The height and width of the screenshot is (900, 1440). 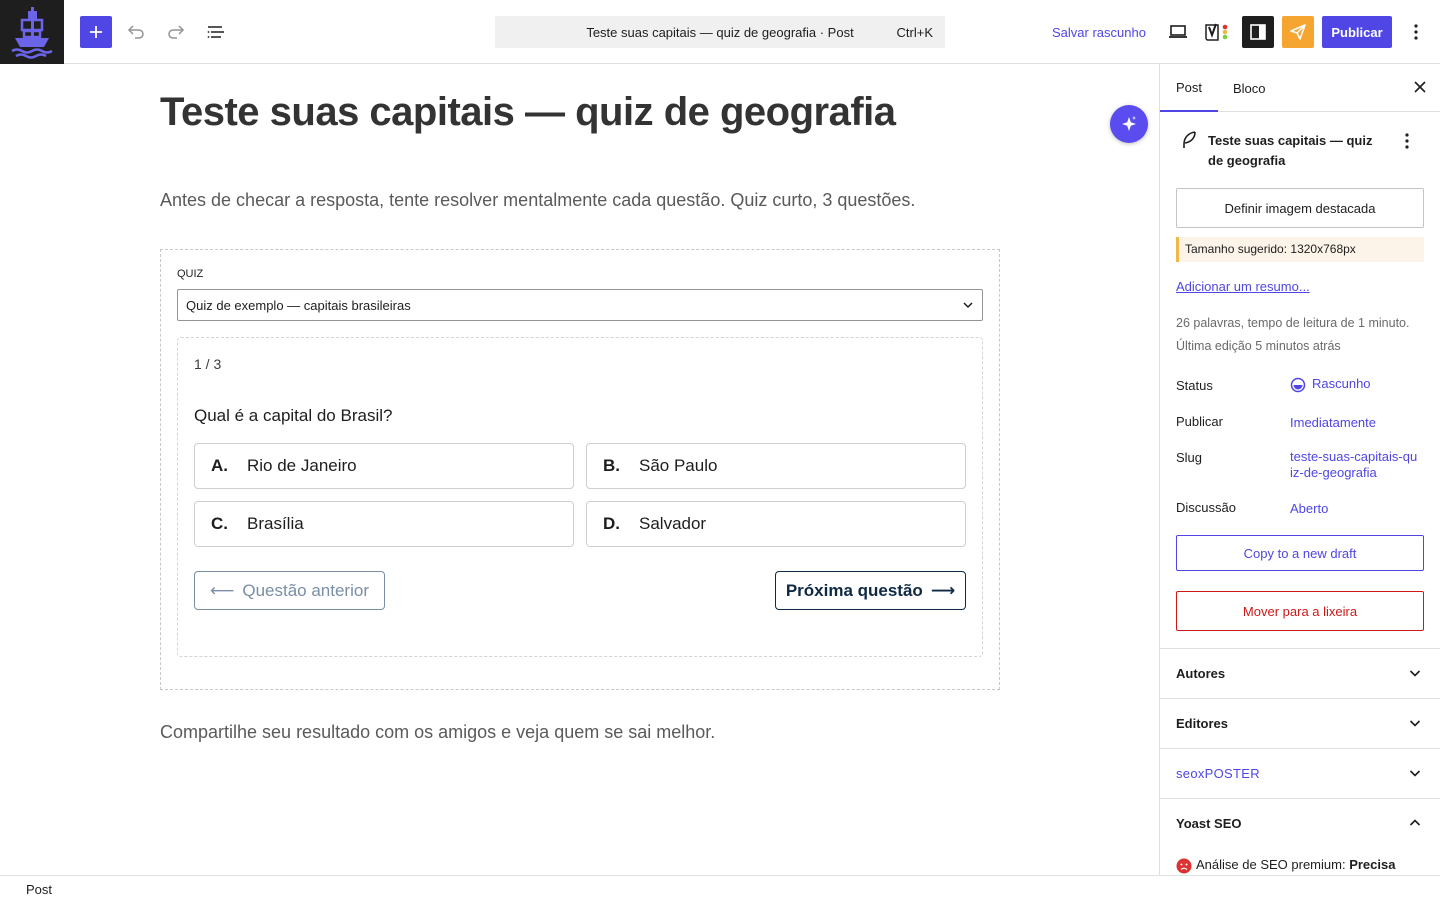 I want to click on close-icon, so click(x=1420, y=87).